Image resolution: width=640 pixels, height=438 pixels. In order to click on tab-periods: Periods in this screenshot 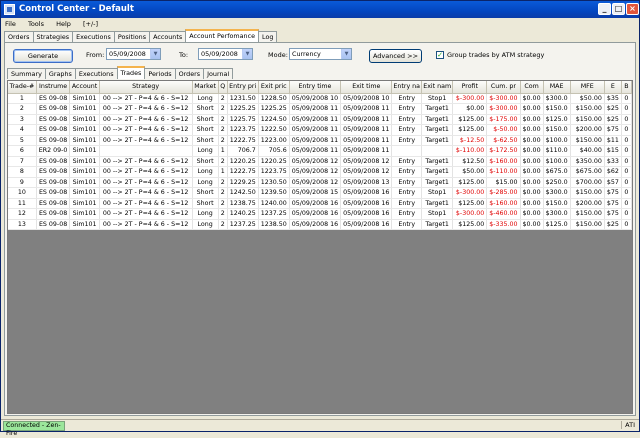, I will do `click(160, 73)`.